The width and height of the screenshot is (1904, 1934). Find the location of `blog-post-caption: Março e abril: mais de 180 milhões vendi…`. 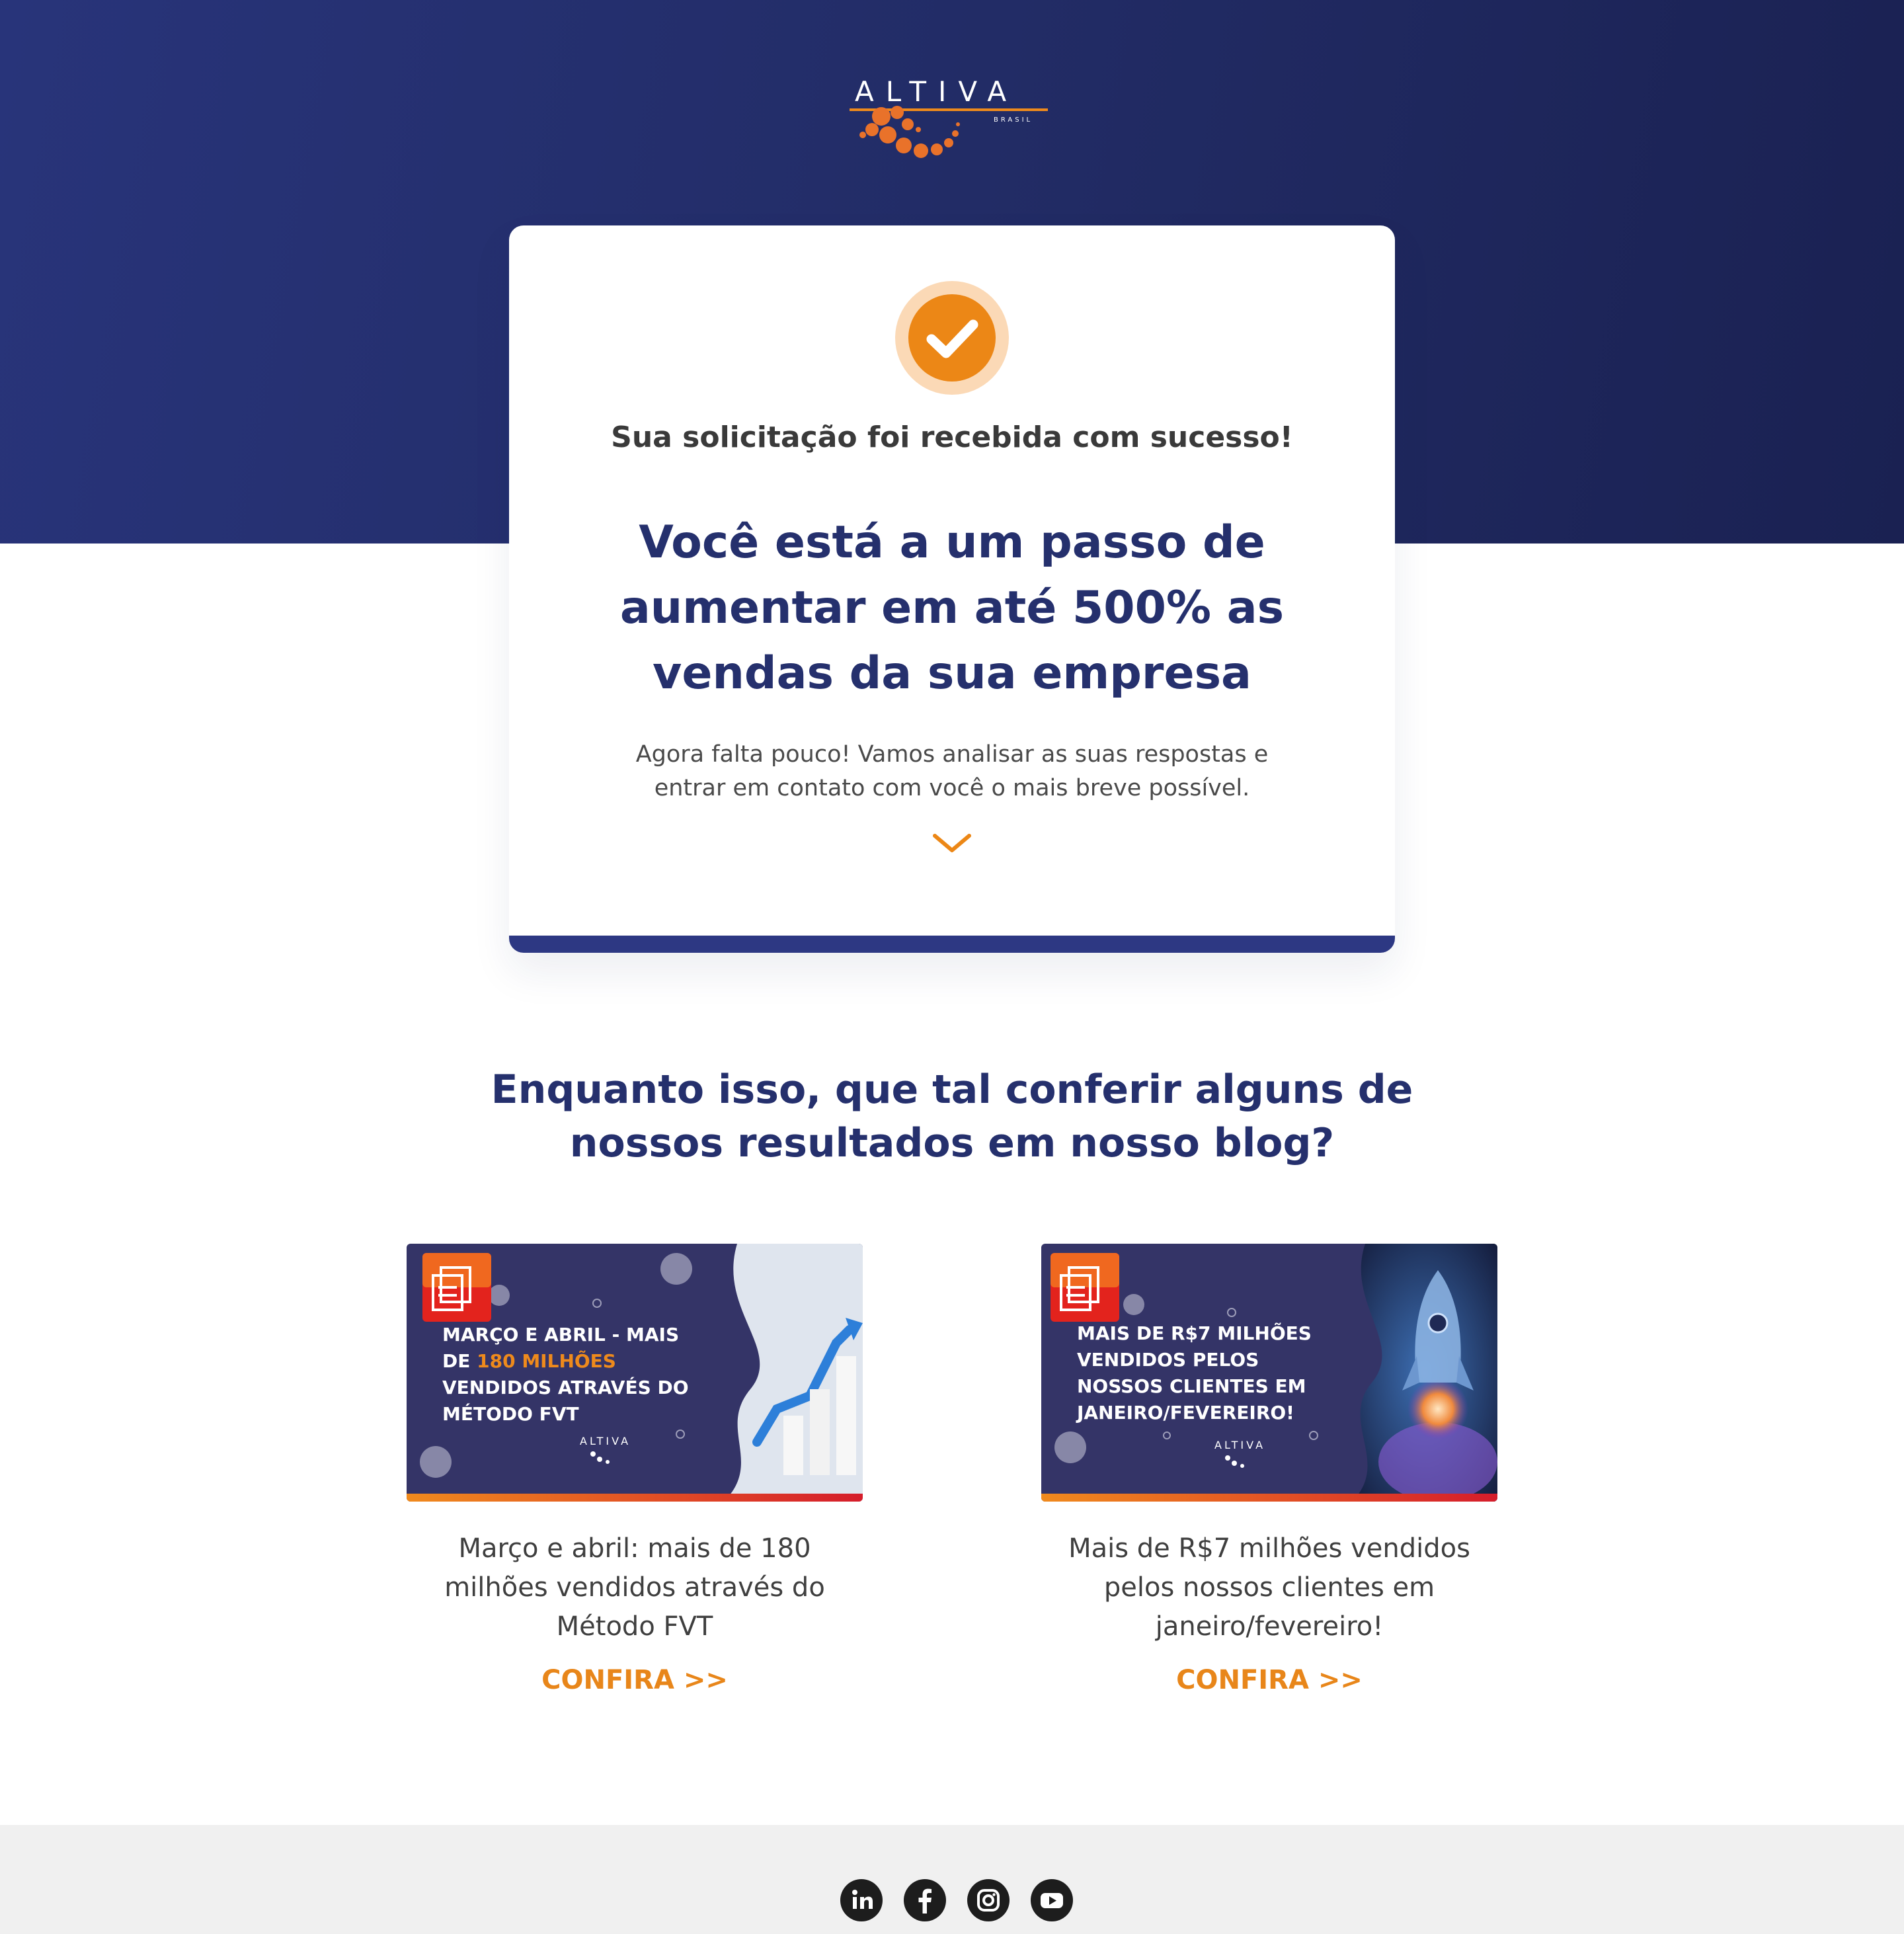

blog-post-caption: Março e abril: mais de 180 milhões vendi… is located at coordinates (634, 1588).